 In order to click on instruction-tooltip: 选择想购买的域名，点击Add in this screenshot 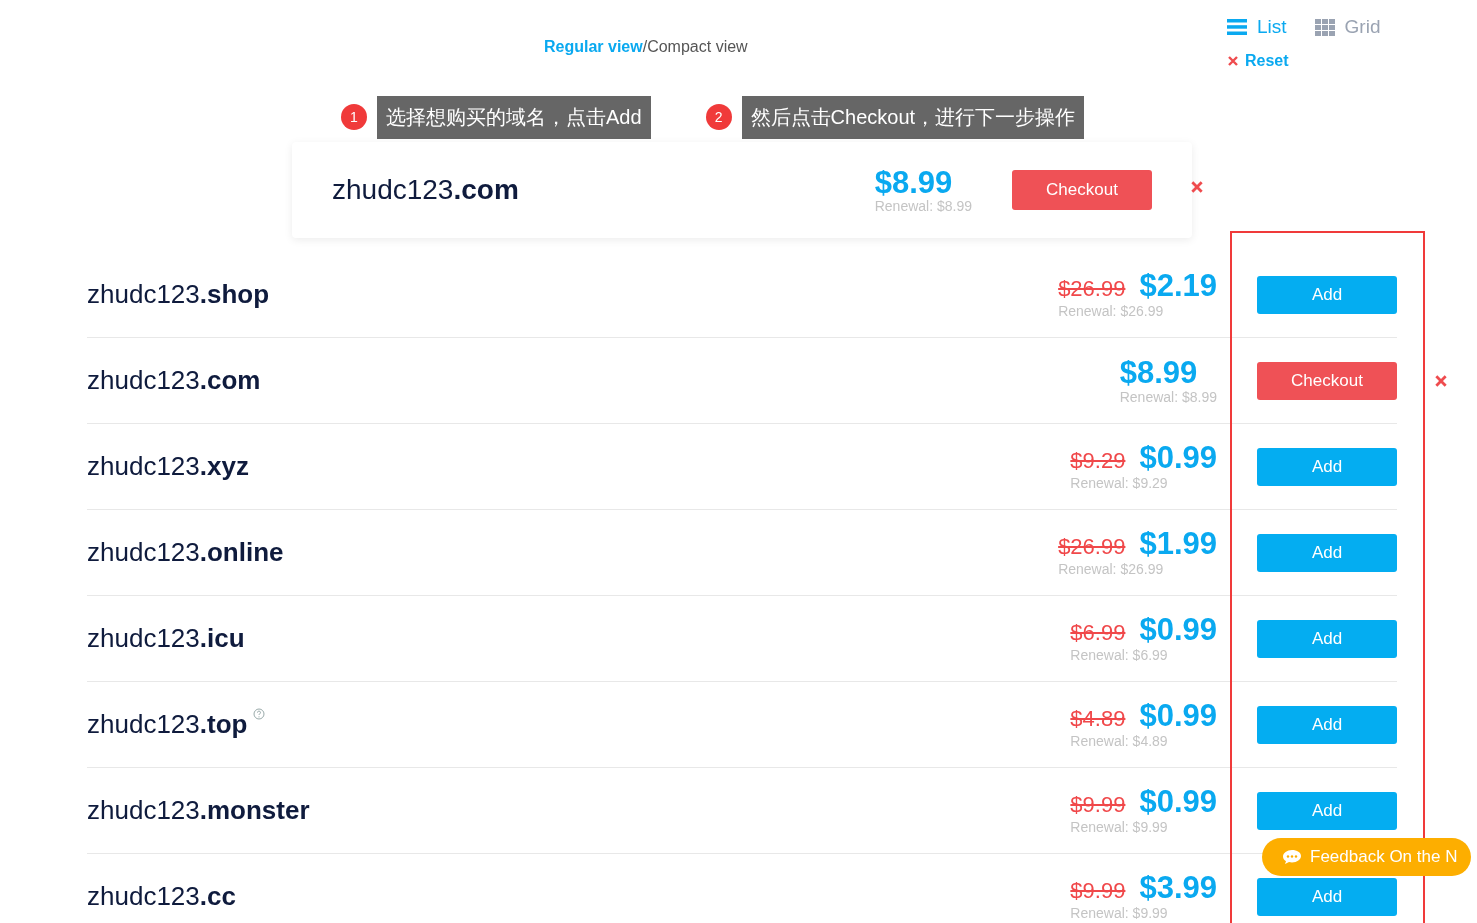, I will do `click(514, 117)`.